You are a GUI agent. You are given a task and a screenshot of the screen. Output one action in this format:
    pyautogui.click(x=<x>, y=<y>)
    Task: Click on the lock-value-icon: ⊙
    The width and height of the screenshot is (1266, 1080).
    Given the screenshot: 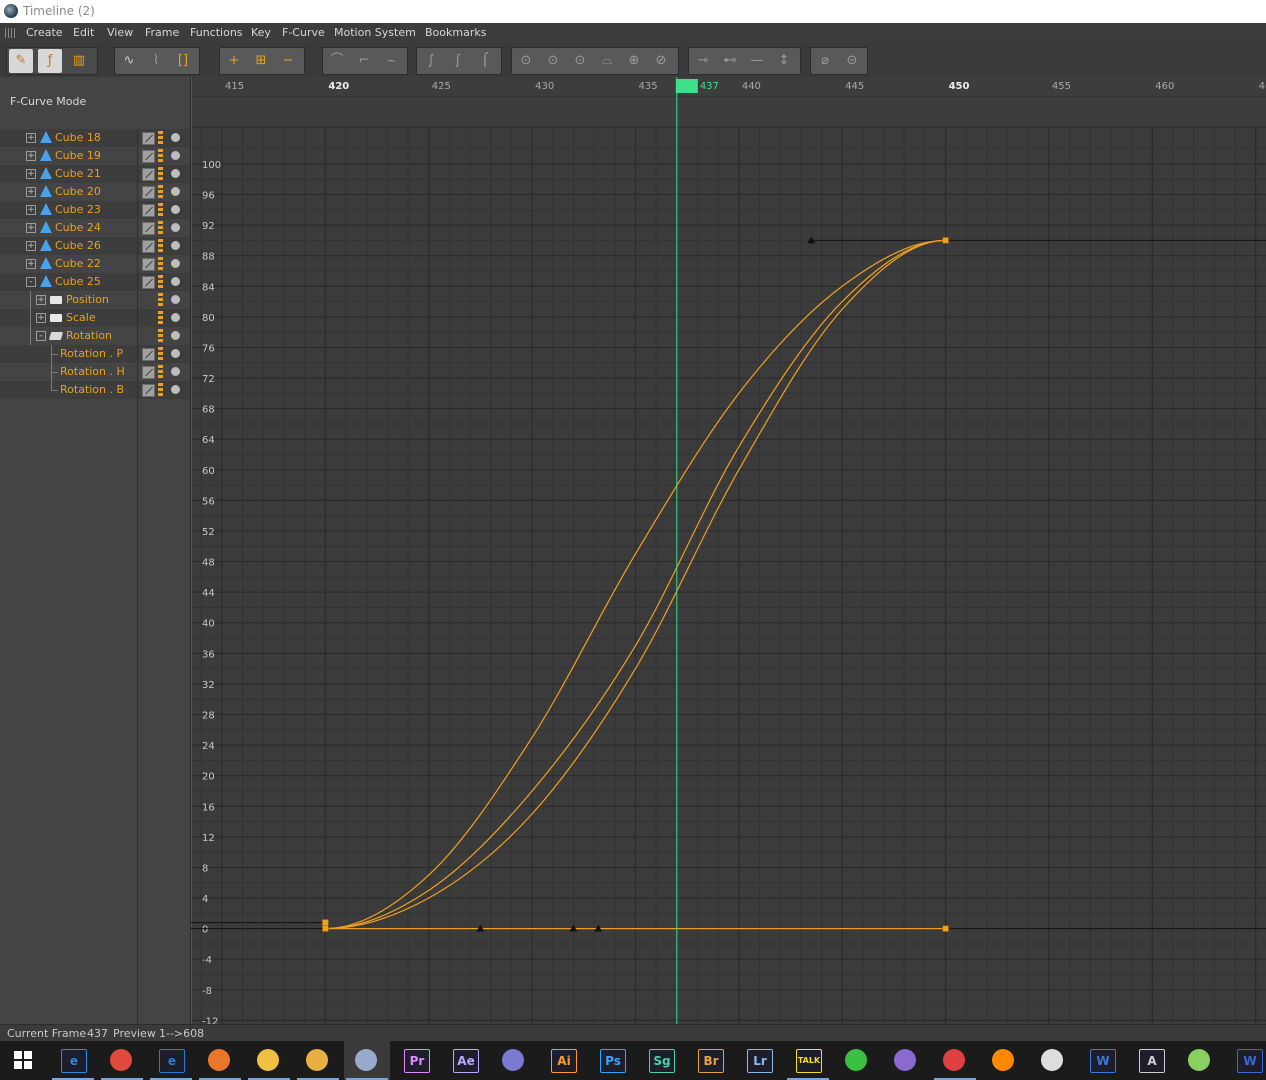 What is the action you would take?
    pyautogui.click(x=553, y=61)
    